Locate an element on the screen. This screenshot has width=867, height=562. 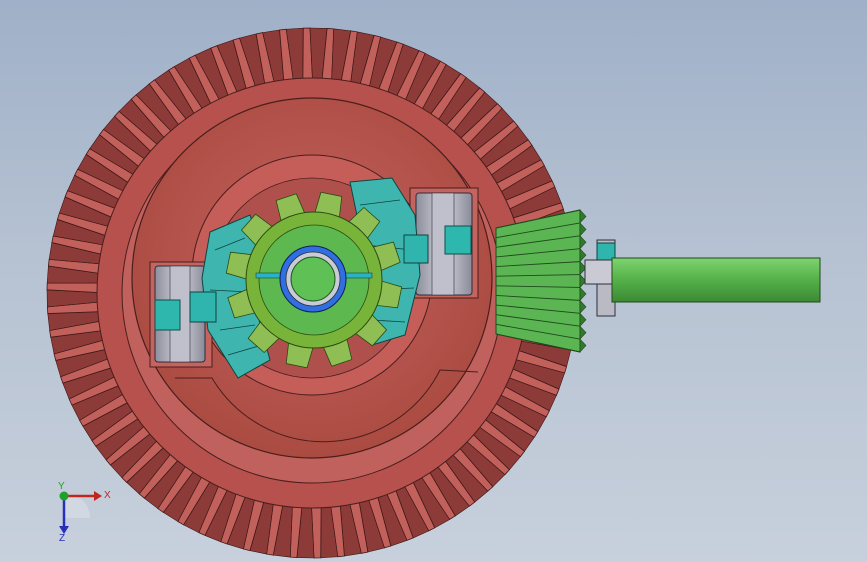
input-shaft is located at coordinates (716, 280).